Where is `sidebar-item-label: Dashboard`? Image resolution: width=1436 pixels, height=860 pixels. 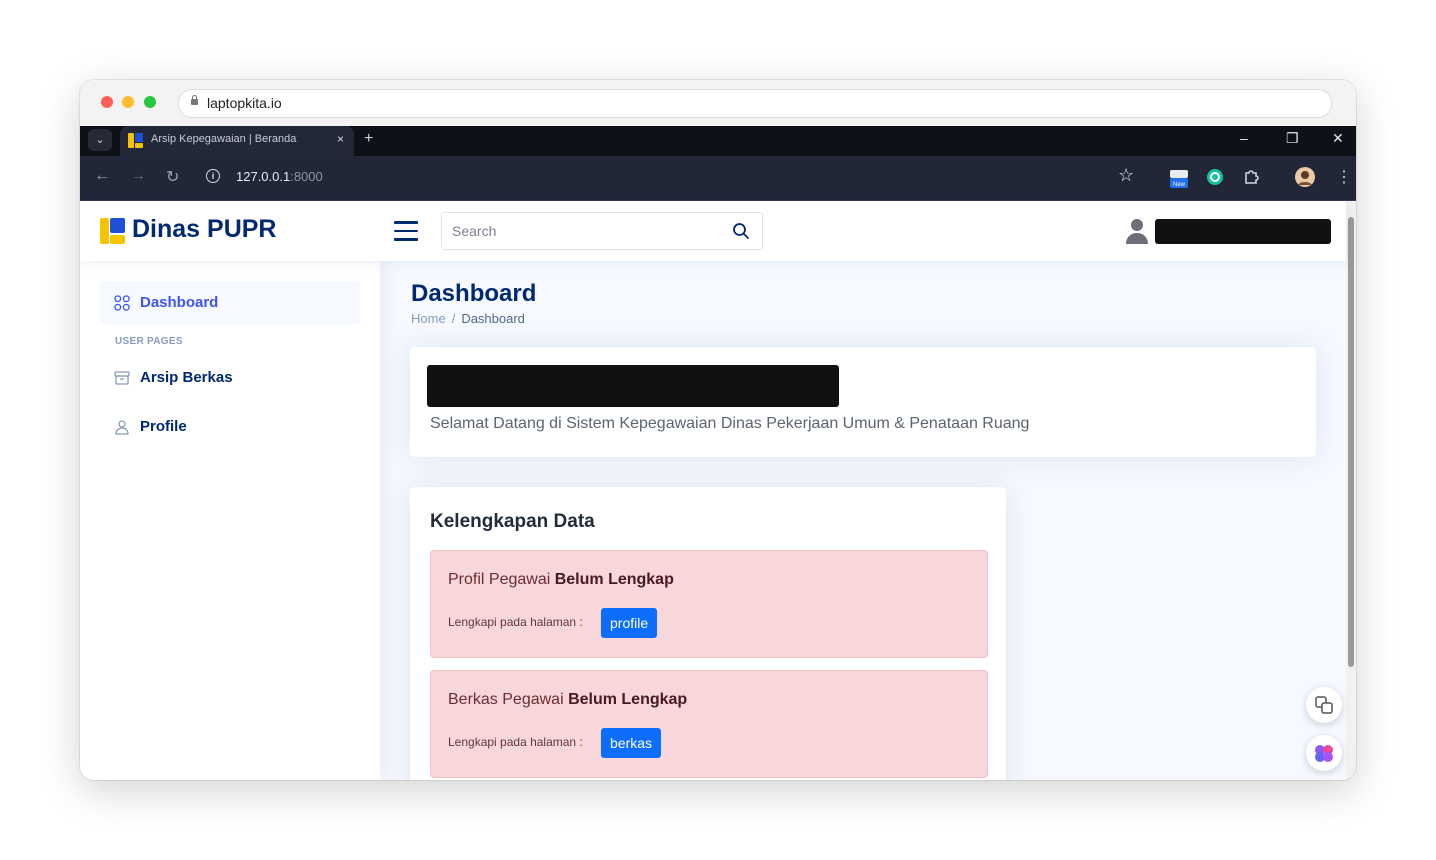 sidebar-item-label: Dashboard is located at coordinates (179, 302).